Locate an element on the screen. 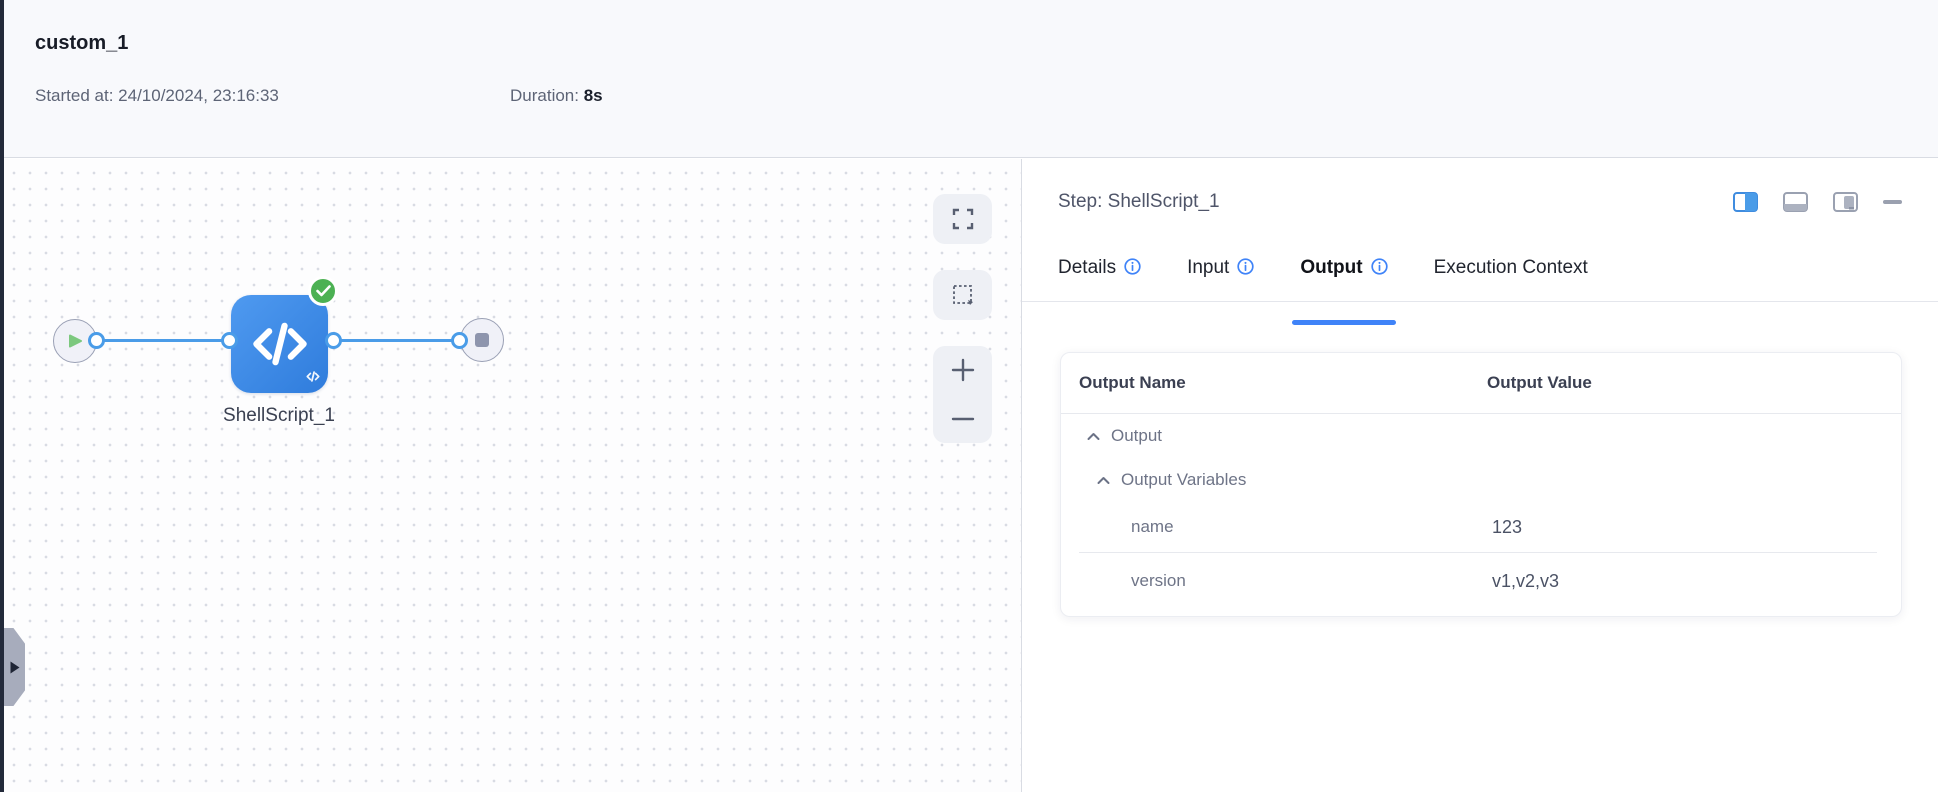 This screenshot has width=1938, height=792. fit-view-button is located at coordinates (962, 219).